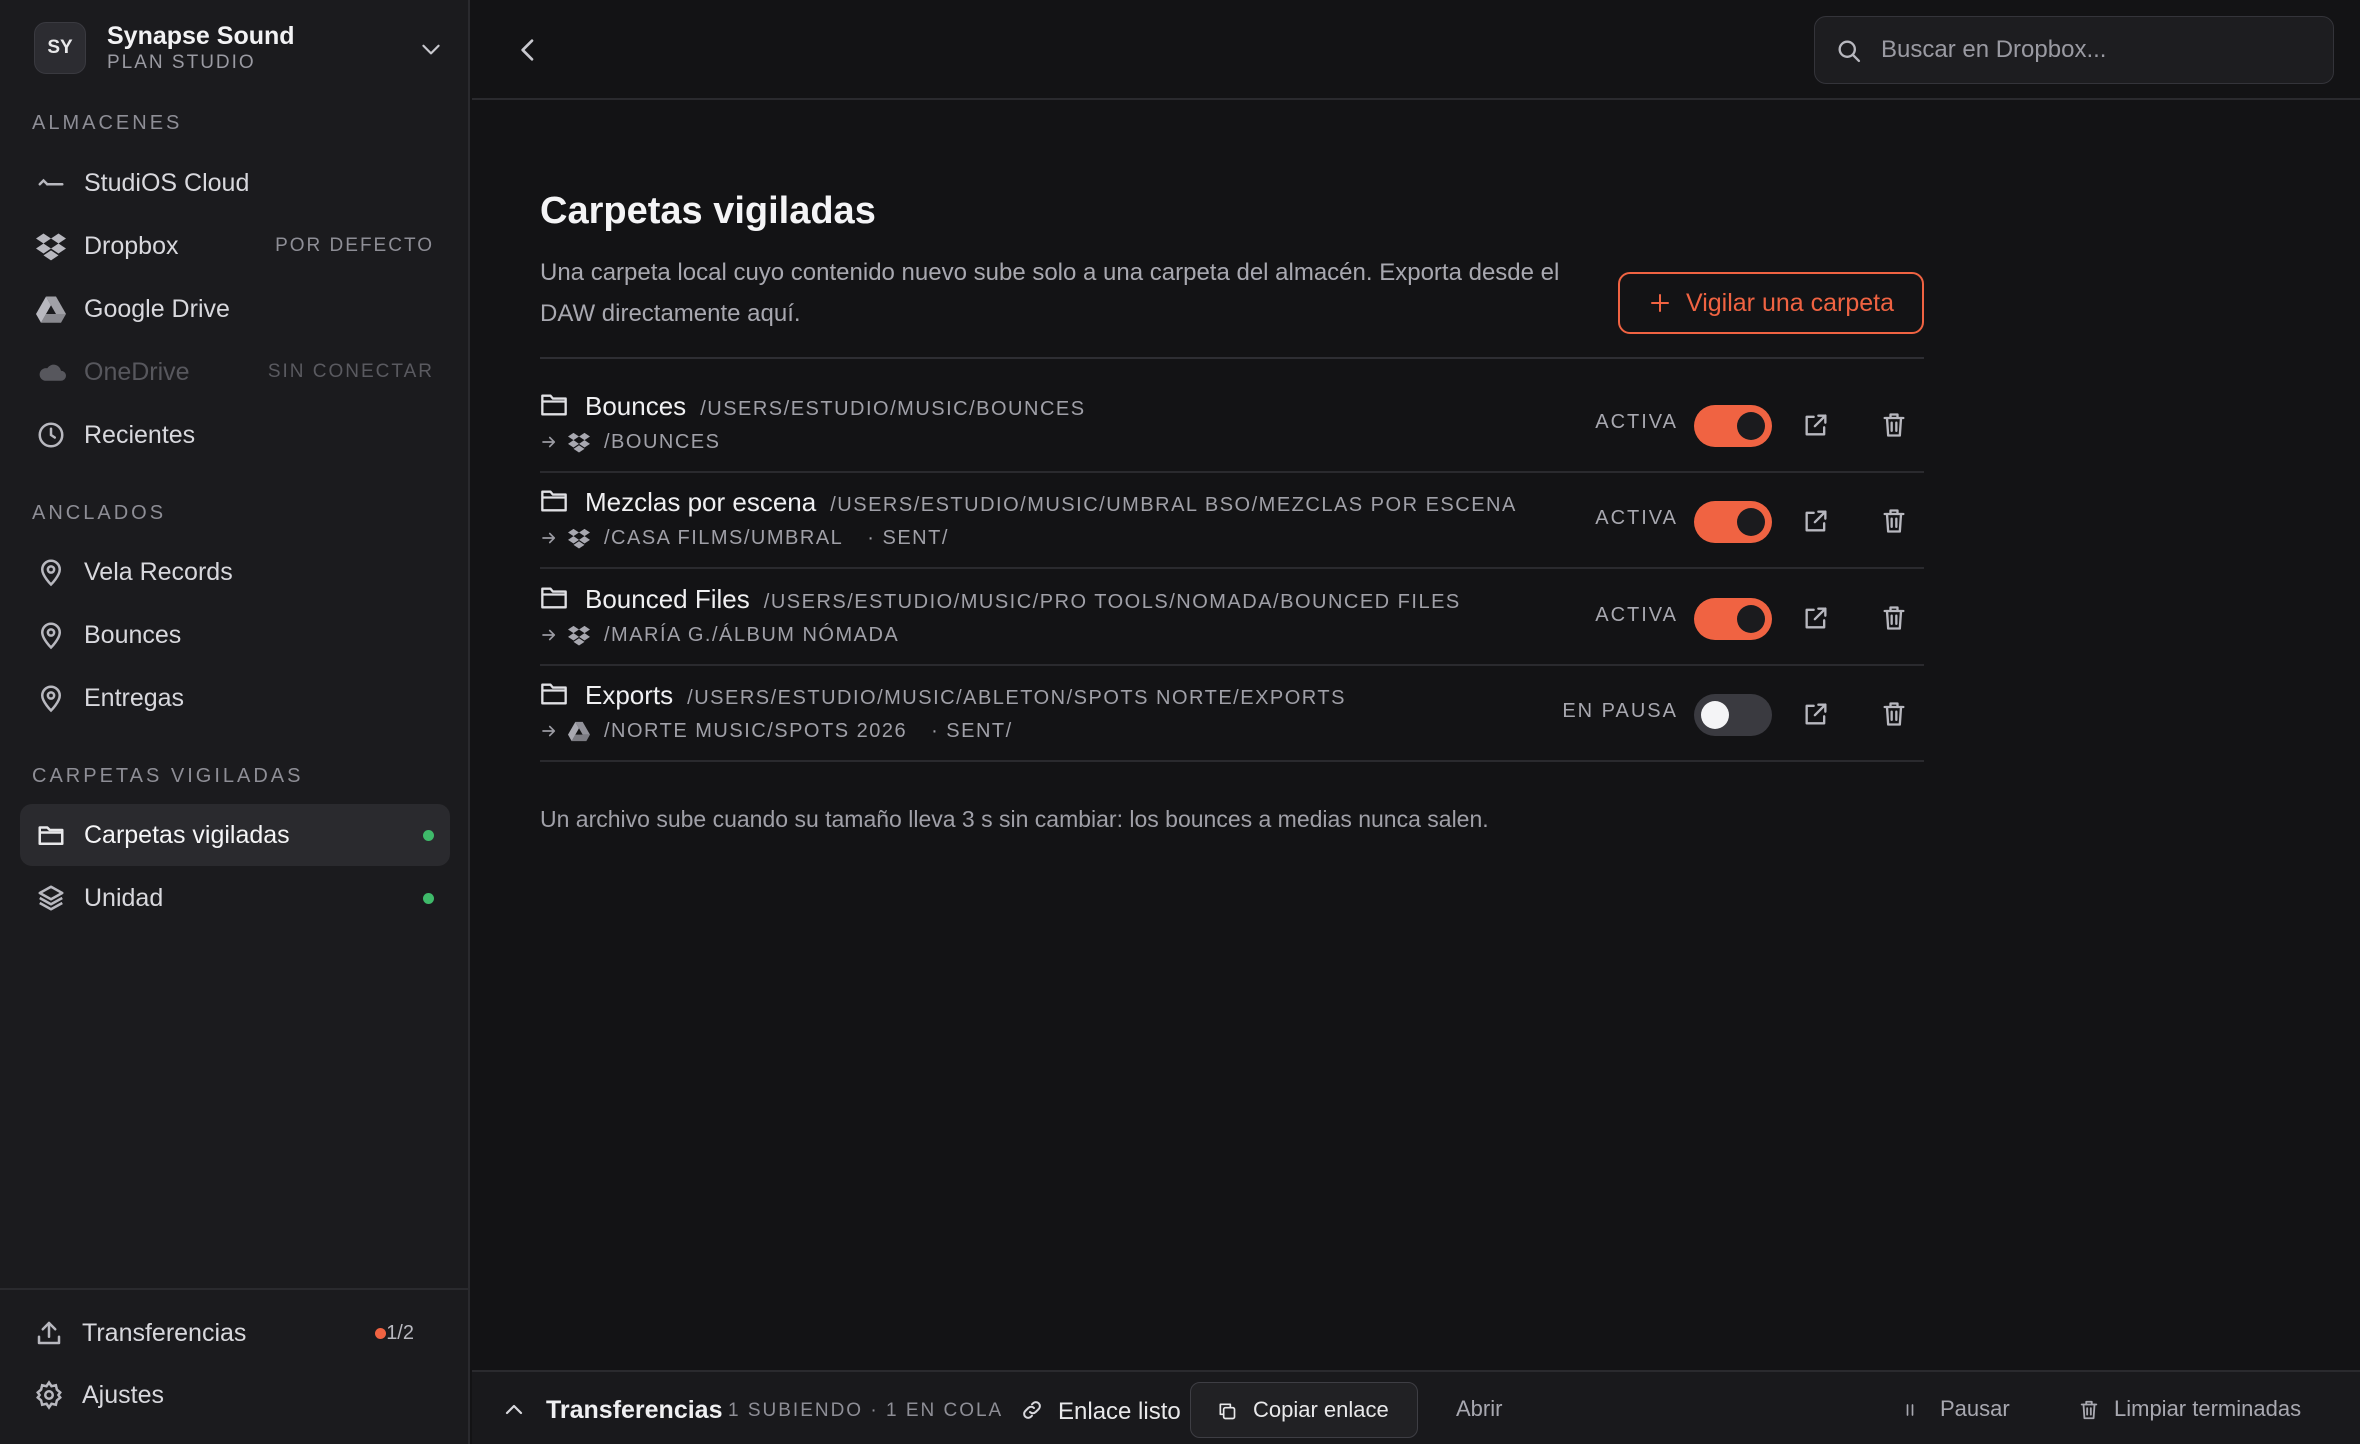  What do you see at coordinates (724, 537) in the screenshot?
I see `destination-path: /CASA FILMS/UMBRAL` at bounding box center [724, 537].